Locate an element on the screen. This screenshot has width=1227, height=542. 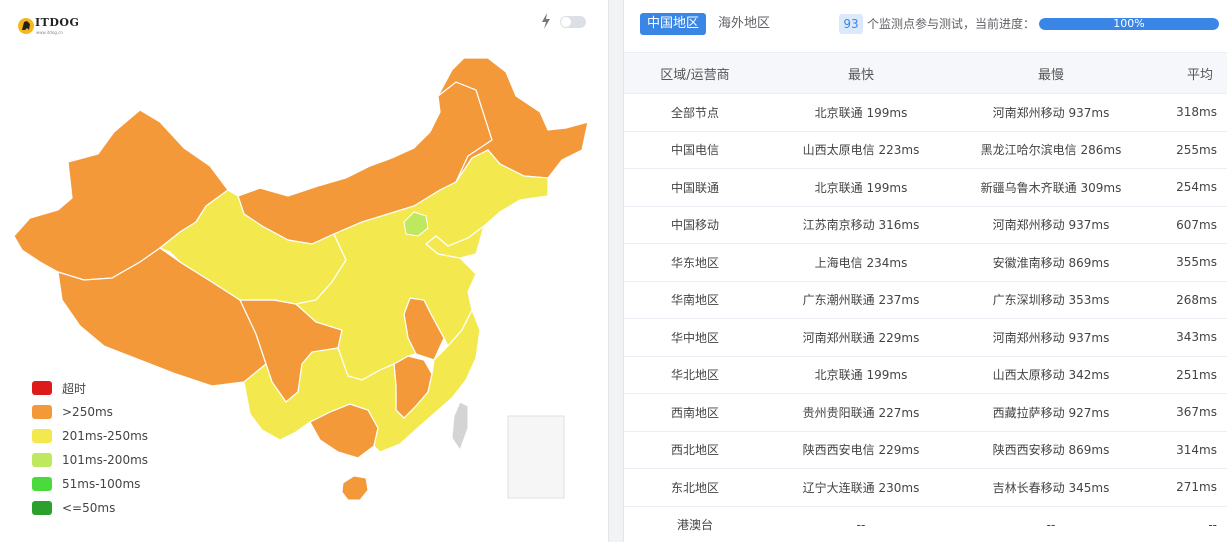
table-row: 全部节点 北京联通 199ms 河南郑州移动 937ms 318ms is located at coordinates (925, 112).